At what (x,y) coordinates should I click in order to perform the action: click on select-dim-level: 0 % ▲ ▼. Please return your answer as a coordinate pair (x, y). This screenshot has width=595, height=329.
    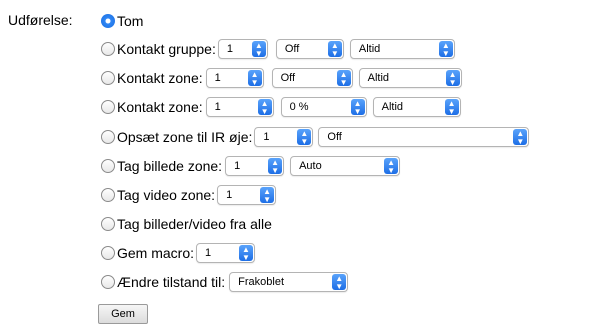
    Looking at the image, I should click on (323, 107).